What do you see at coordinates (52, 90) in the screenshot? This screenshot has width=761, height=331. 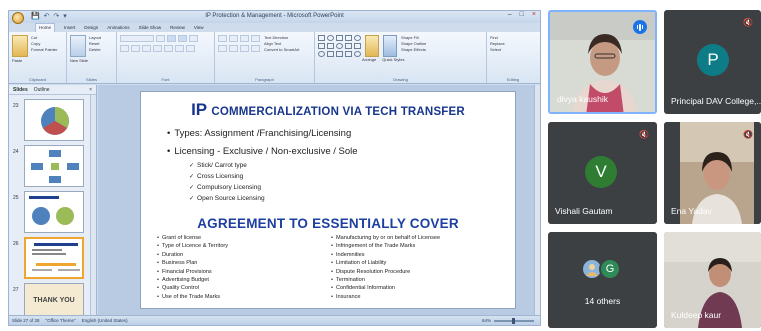 I see `slides-pane-tabs: Slides Outline ×` at bounding box center [52, 90].